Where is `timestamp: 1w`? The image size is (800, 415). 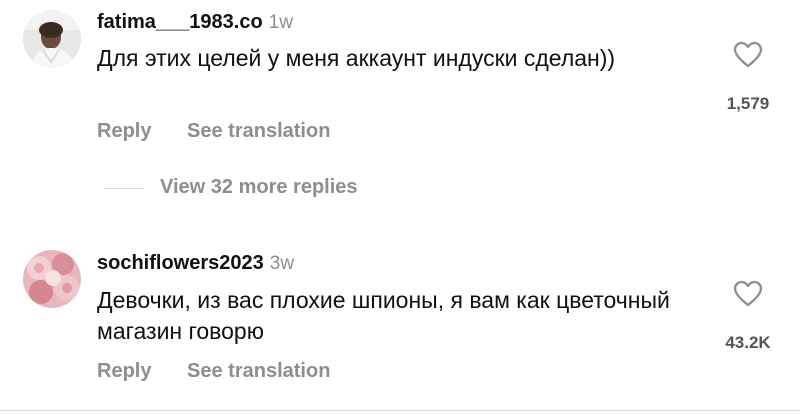 timestamp: 1w is located at coordinates (280, 22).